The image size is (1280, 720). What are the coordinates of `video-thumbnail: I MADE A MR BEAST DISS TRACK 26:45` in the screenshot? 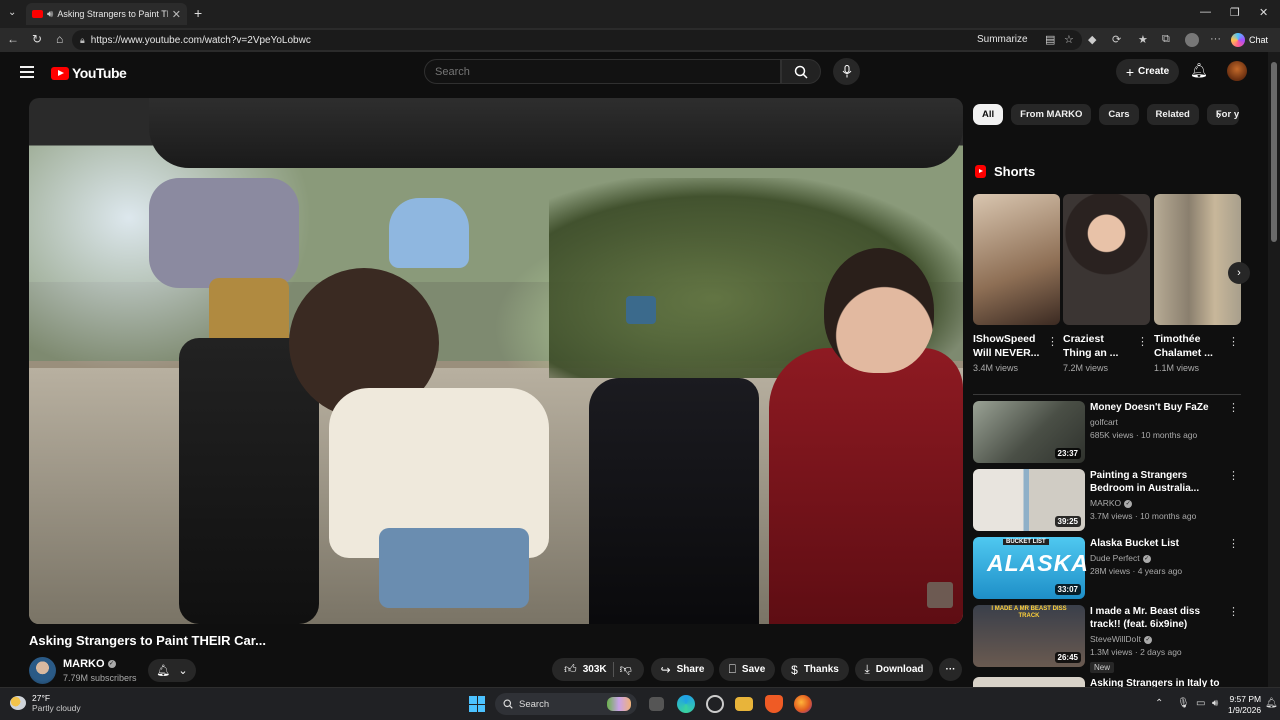 It's located at (1029, 636).